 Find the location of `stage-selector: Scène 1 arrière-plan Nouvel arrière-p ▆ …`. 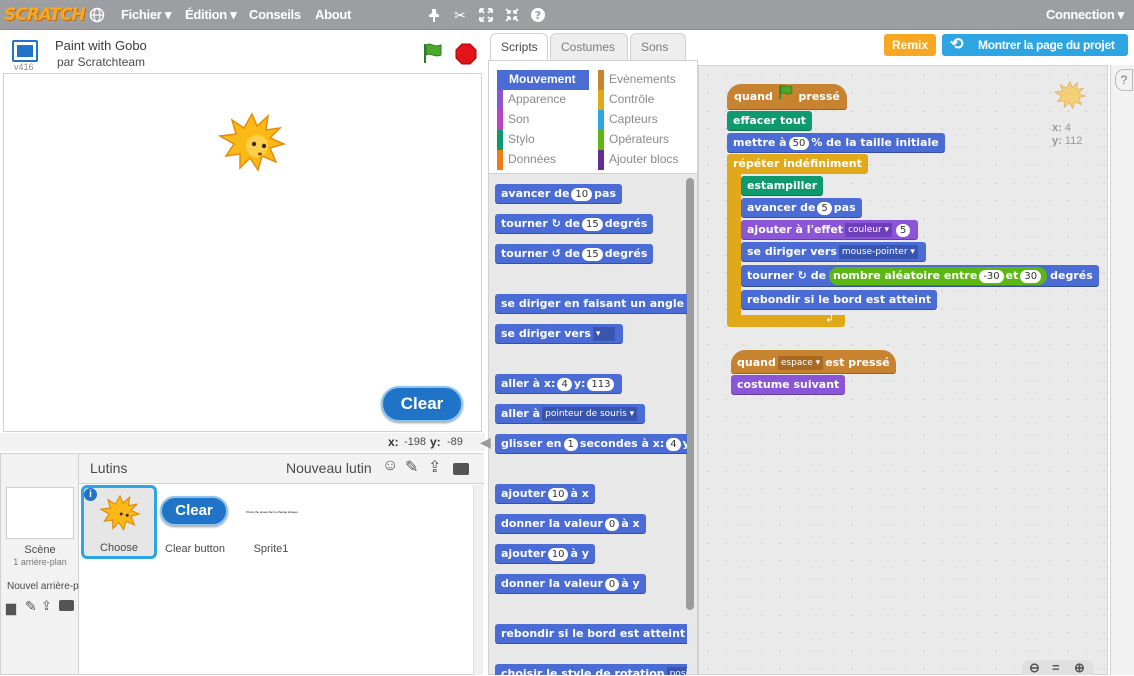

stage-selector: Scène 1 arrière-plan Nouvel arrière-p ▆ … is located at coordinates (40, 564).